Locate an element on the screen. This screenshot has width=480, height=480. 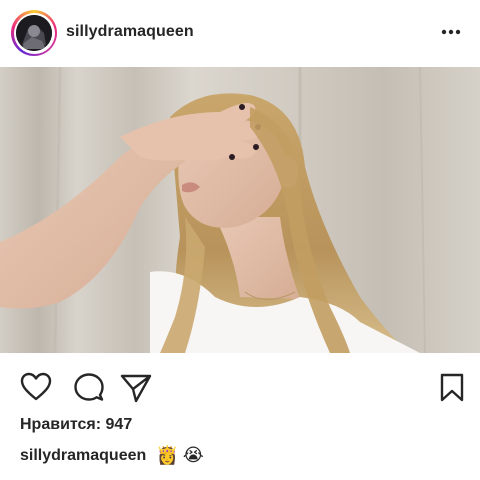
avatar-story-ring is located at coordinates (34, 33).